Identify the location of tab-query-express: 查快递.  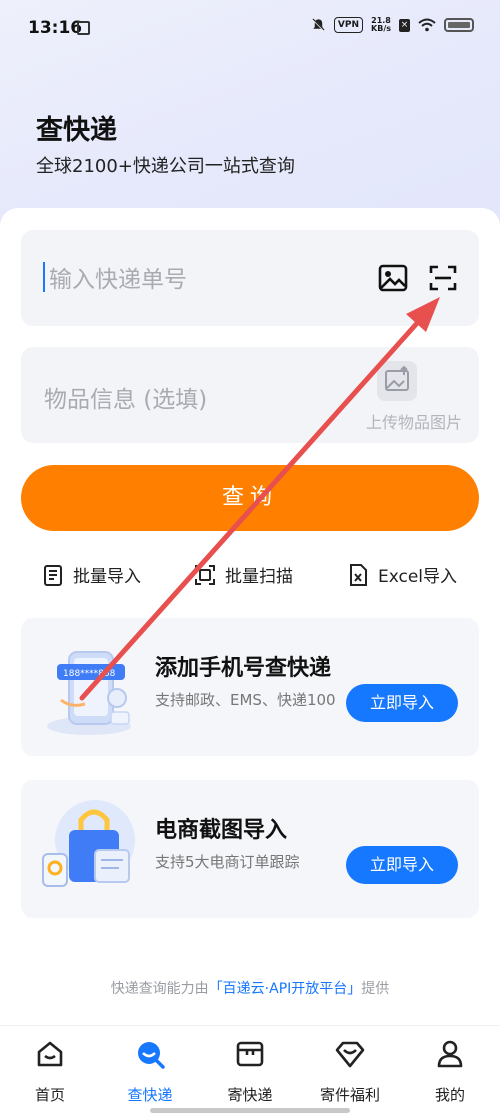
(150, 1071).